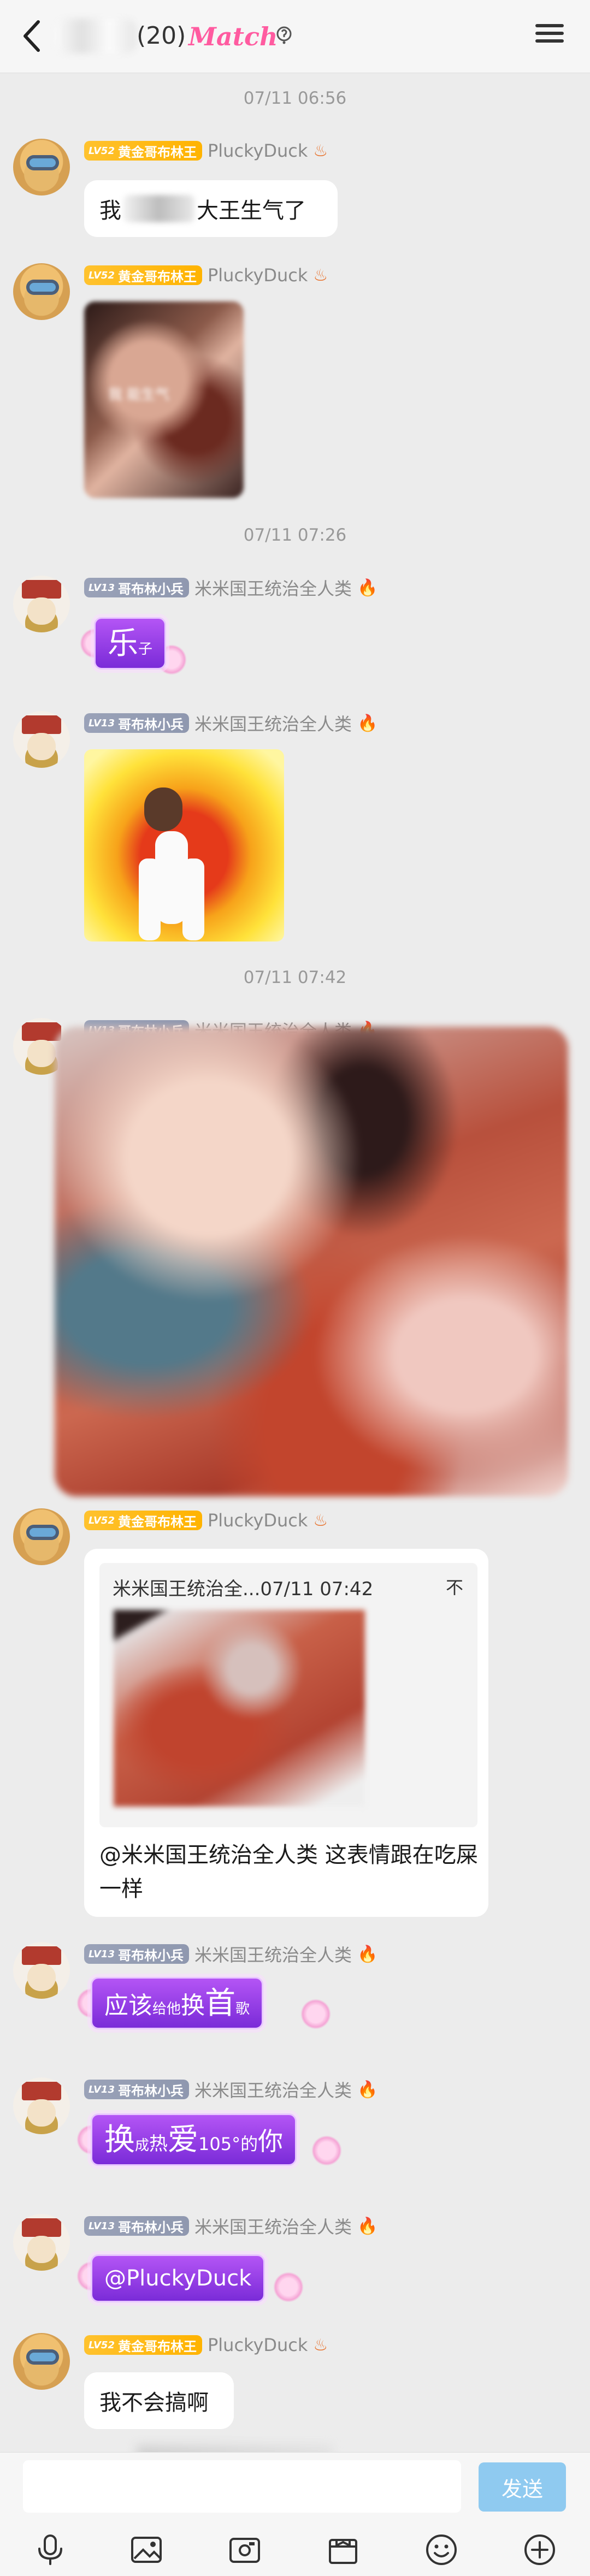 The height and width of the screenshot is (2576, 590). I want to click on sticker-message: 换成热爱 105°的你, so click(194, 2139).